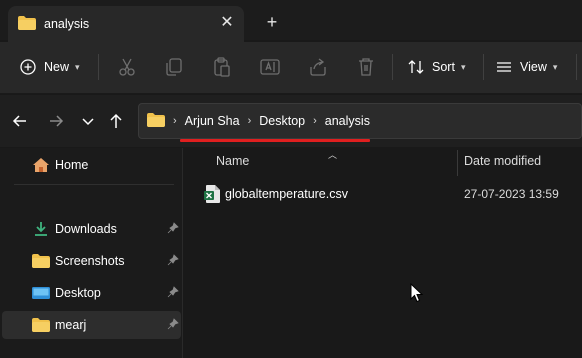 This screenshot has width=582, height=358. Describe the element at coordinates (57, 67) in the screenshot. I see `new-label: New` at that location.